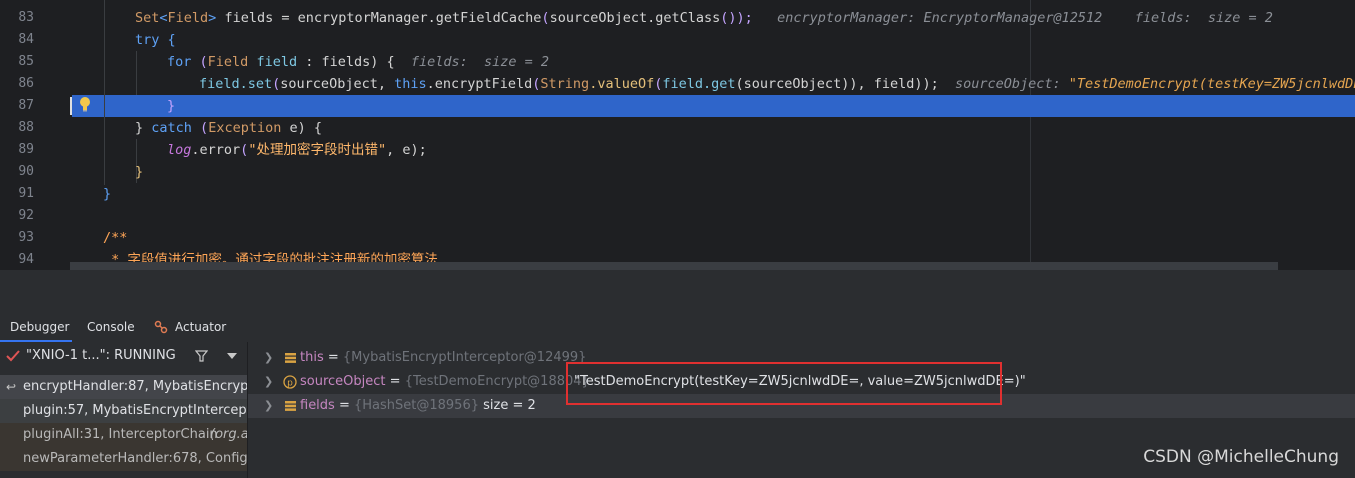 This screenshot has height=478, width=1355. I want to click on line-number: 84, so click(26, 39).